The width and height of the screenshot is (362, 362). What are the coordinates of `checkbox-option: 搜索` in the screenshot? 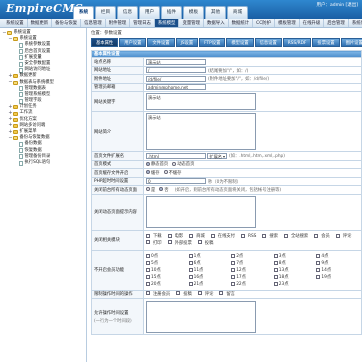 It's located at (271, 237).